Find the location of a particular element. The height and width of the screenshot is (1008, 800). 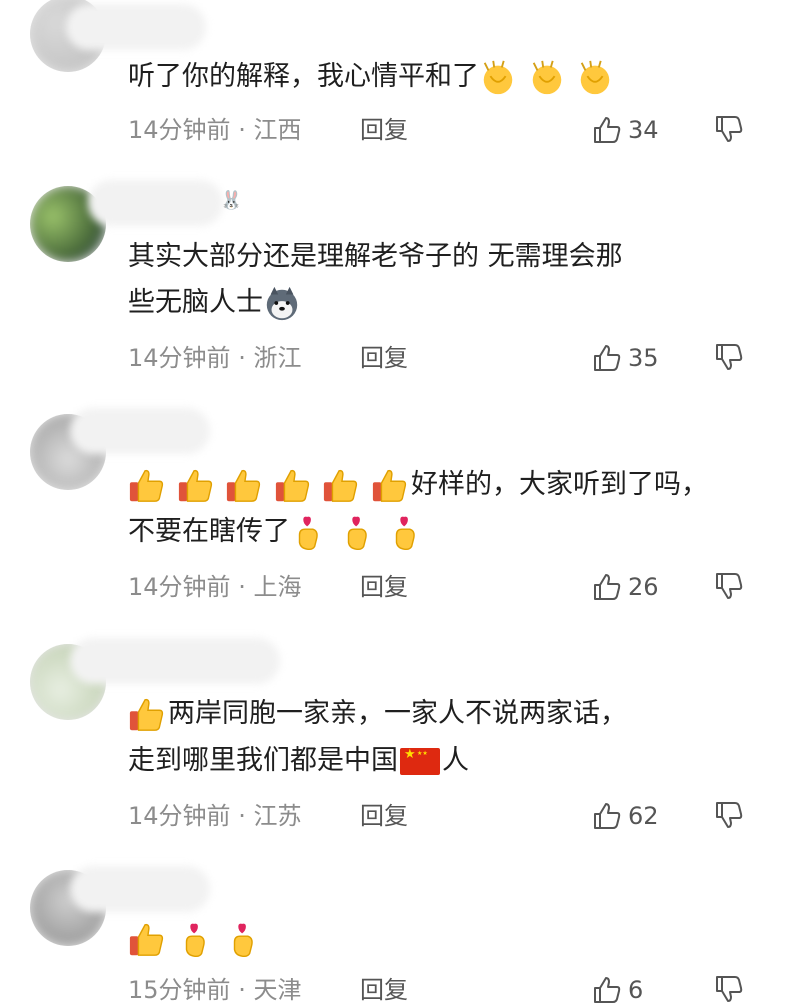

like-count: 6 is located at coordinates (636, 990).